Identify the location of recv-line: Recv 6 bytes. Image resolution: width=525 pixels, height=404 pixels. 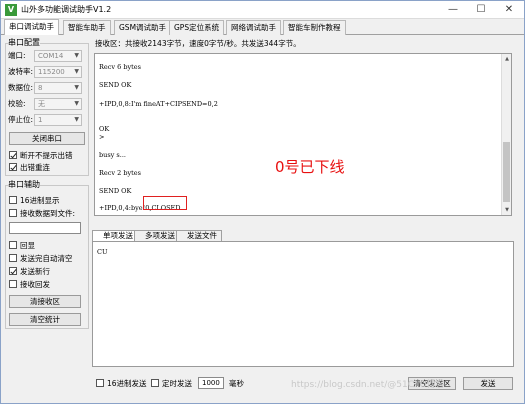
(120, 67).